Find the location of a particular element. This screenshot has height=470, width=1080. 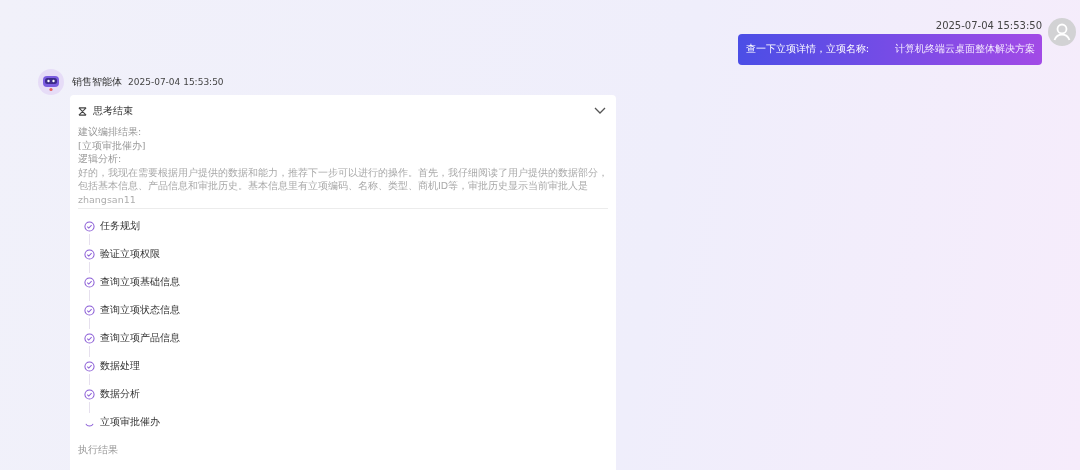

thinking-text: 建议编排结果: is located at coordinates (110, 132).